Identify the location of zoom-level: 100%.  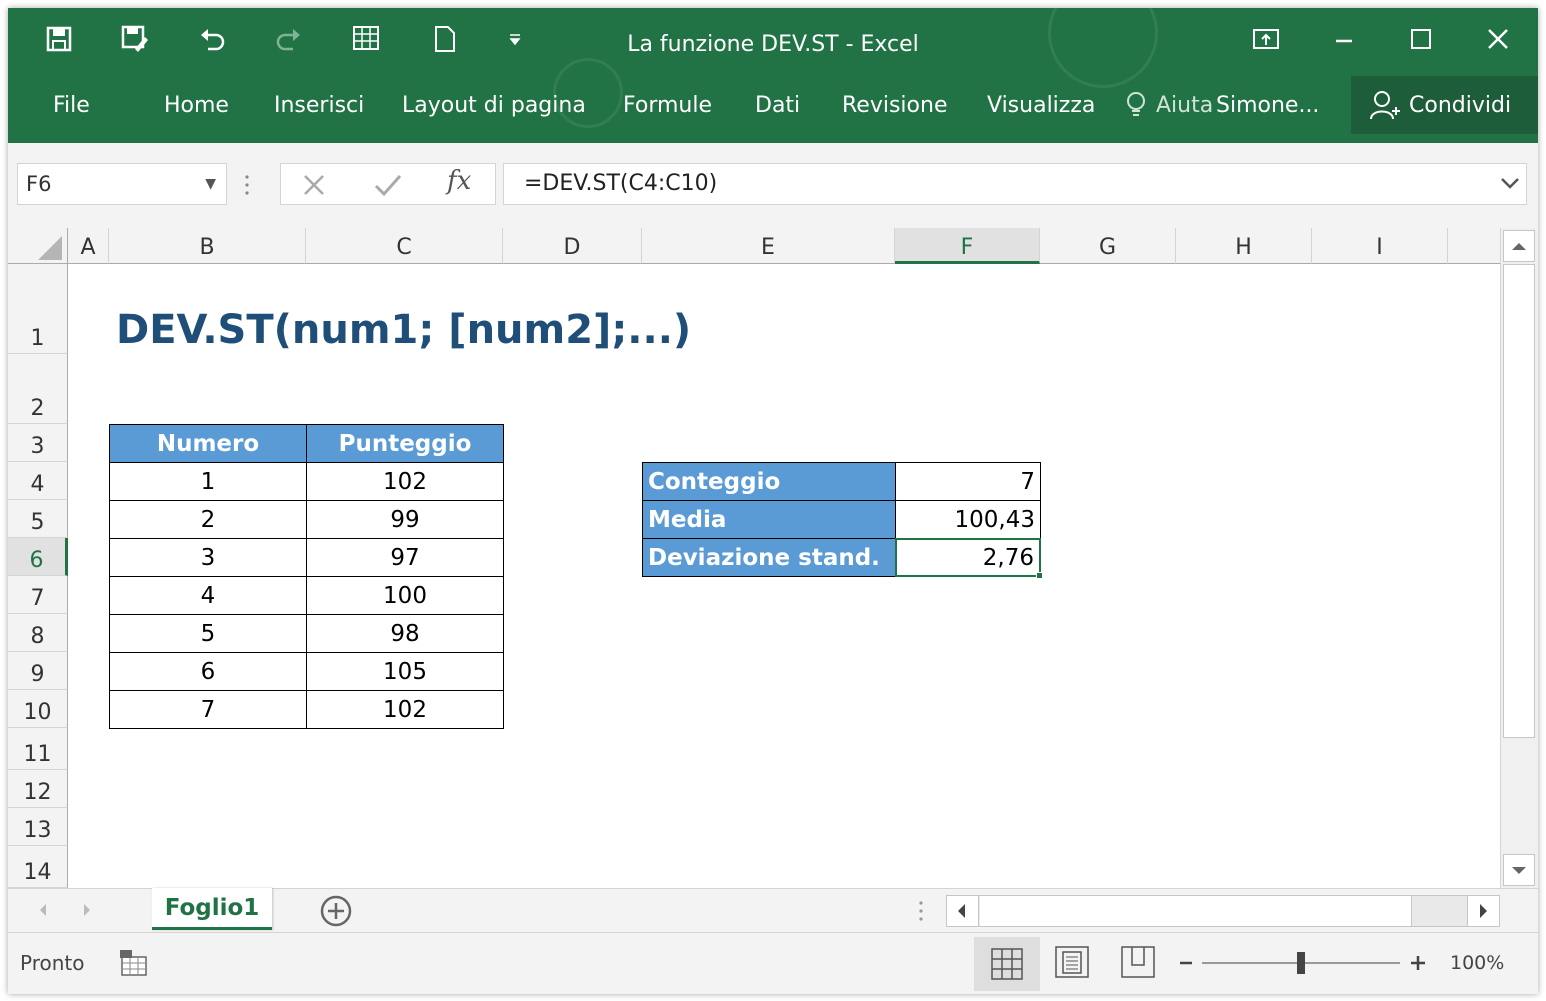
(1477, 963).